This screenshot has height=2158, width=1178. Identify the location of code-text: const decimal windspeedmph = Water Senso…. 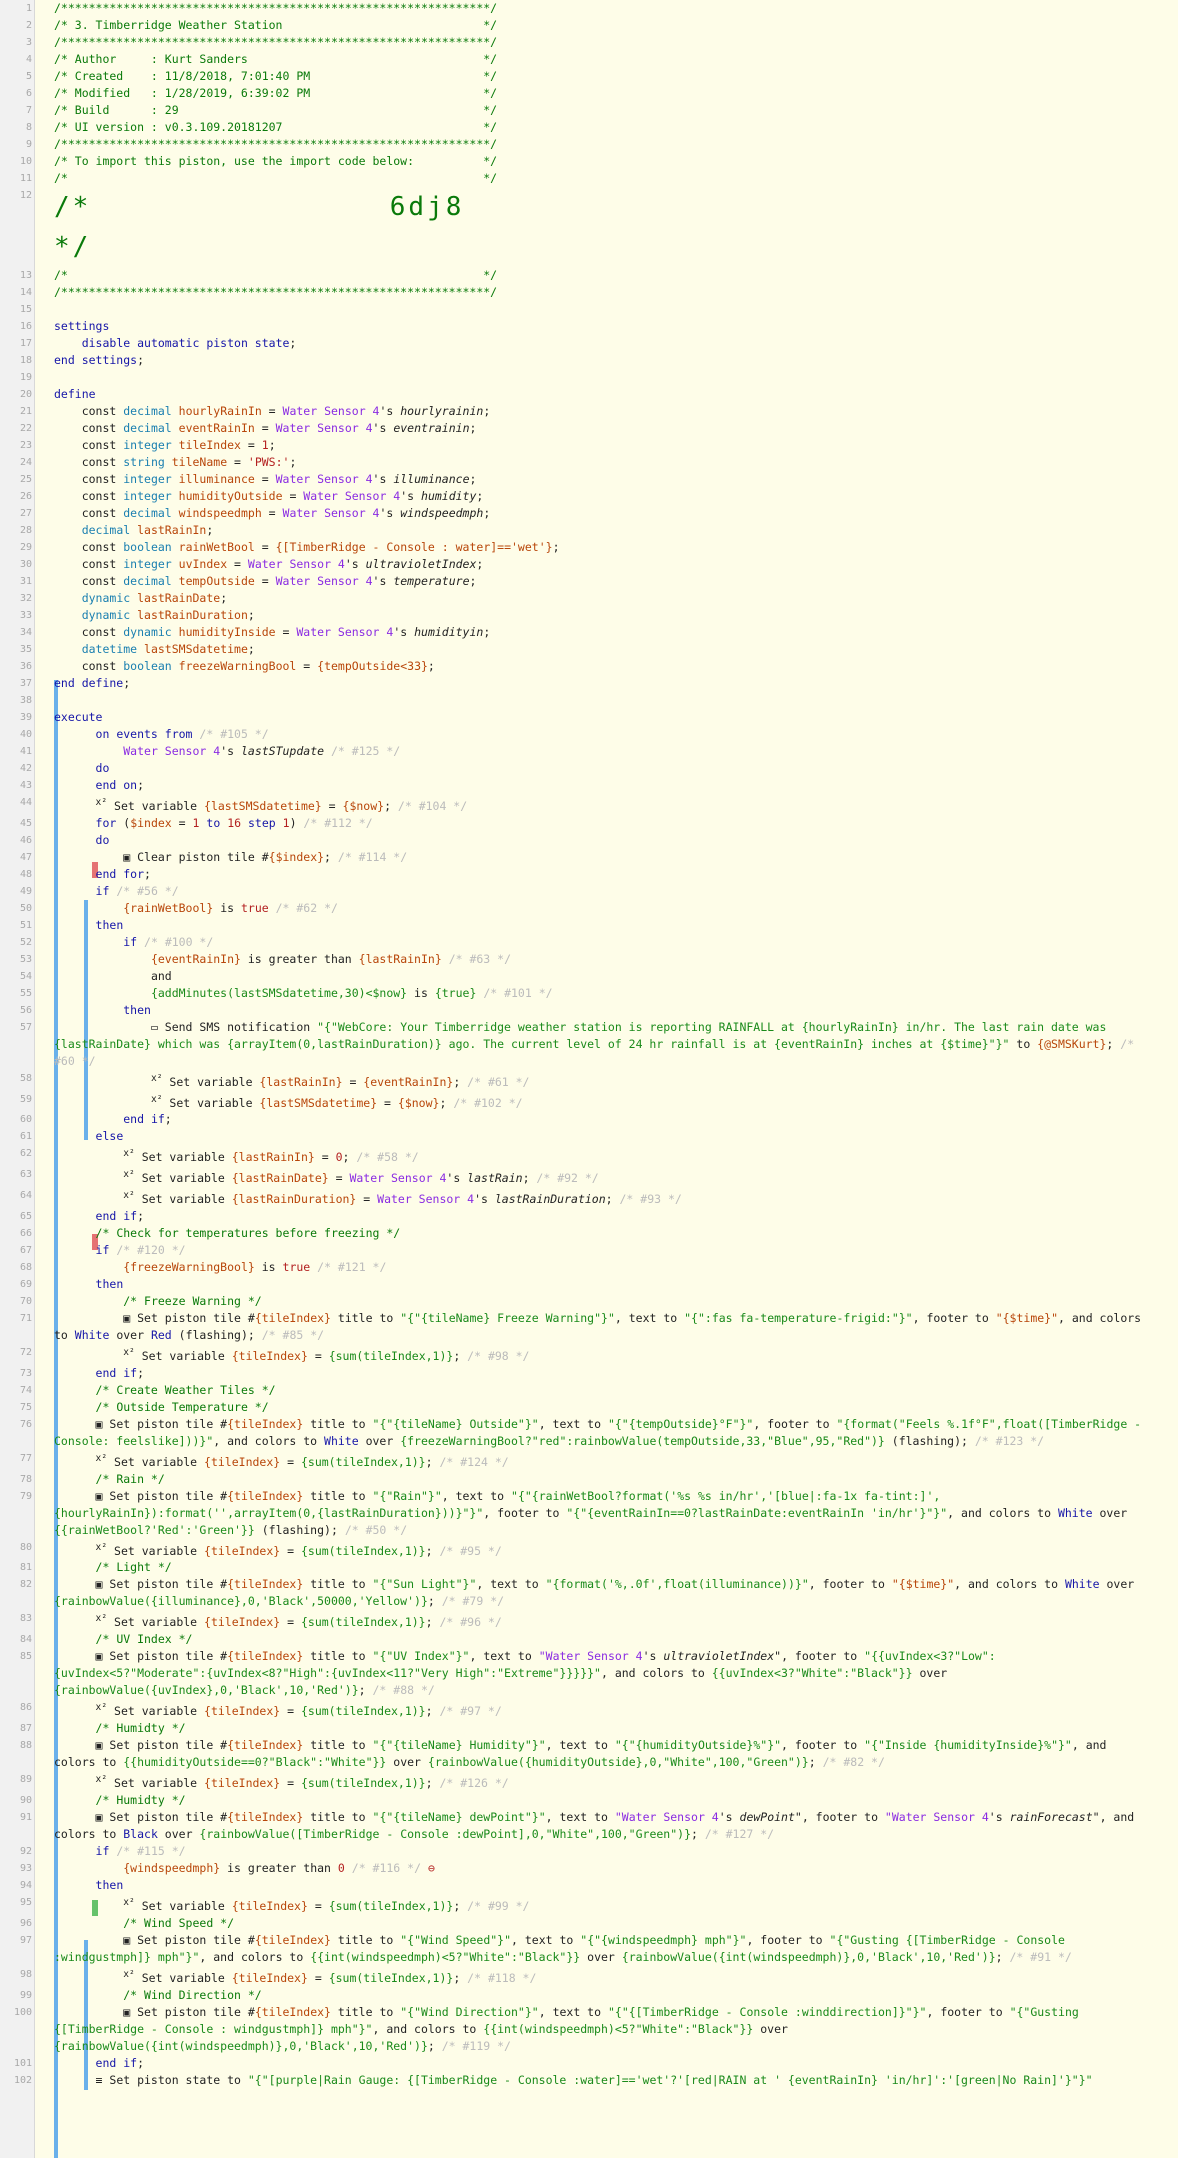
(616, 513).